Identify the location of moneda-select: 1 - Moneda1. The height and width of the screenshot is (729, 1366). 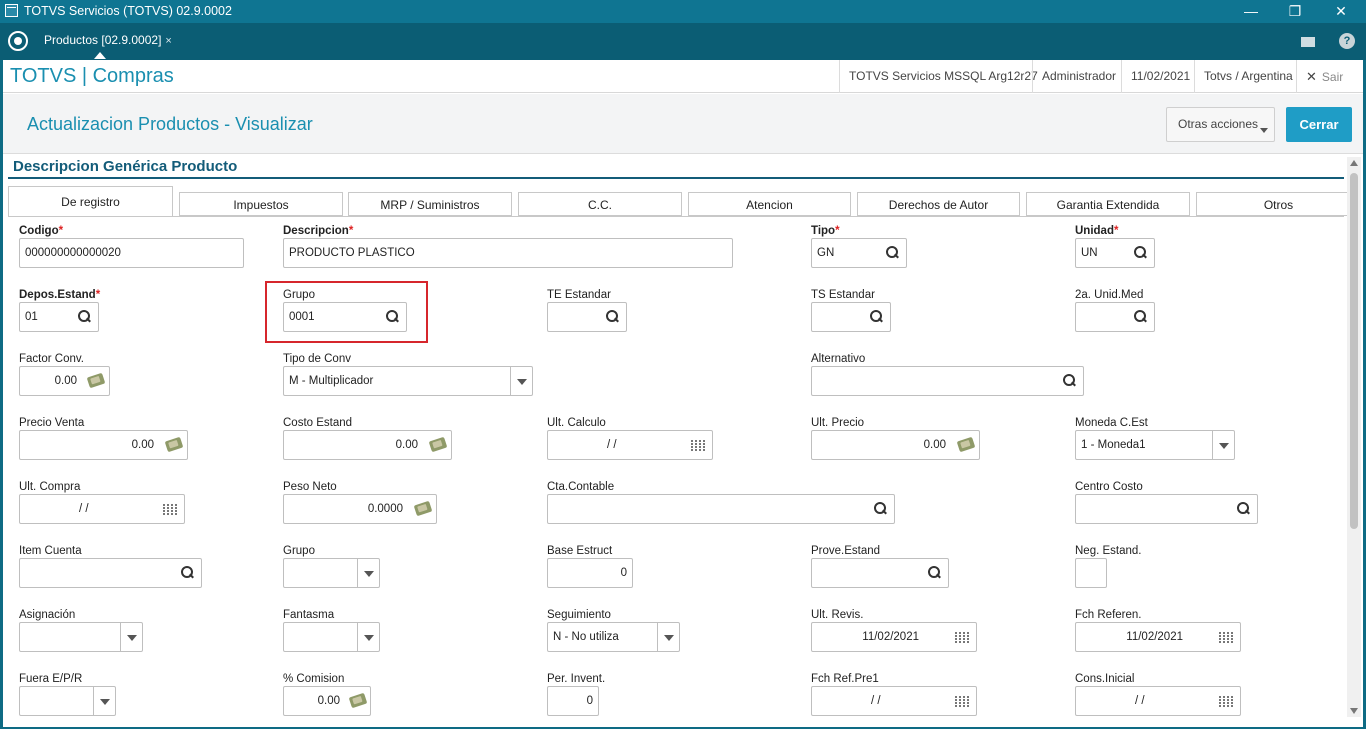
(1155, 445).